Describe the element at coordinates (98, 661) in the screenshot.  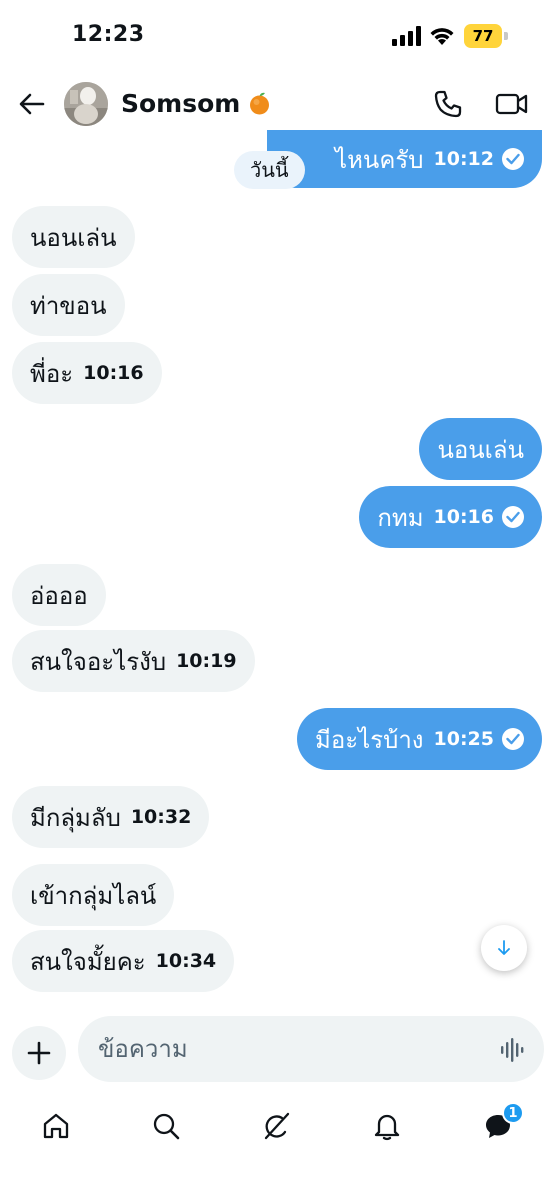
I see `message-text: สนใจอะไรงับ` at that location.